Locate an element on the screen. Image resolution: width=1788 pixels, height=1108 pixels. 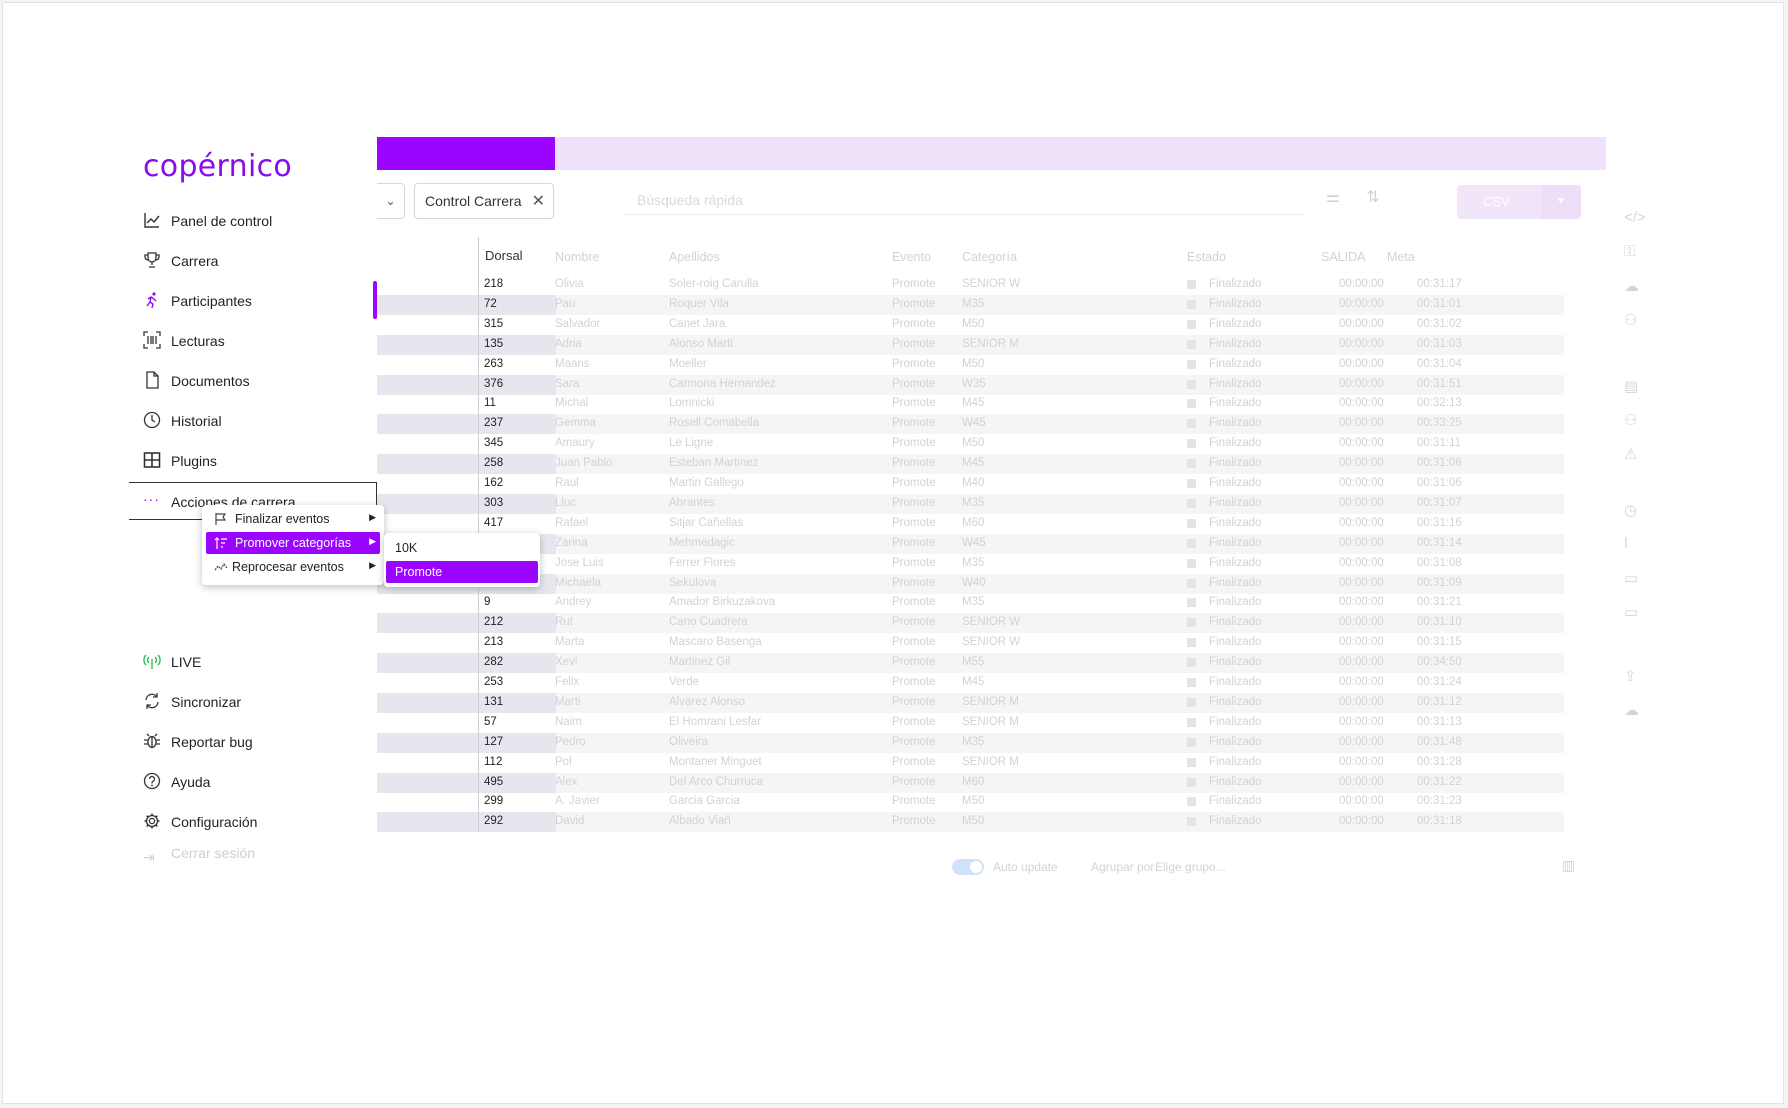
apellidos-cell: Mascaro Basenga is located at coordinates (715, 642).